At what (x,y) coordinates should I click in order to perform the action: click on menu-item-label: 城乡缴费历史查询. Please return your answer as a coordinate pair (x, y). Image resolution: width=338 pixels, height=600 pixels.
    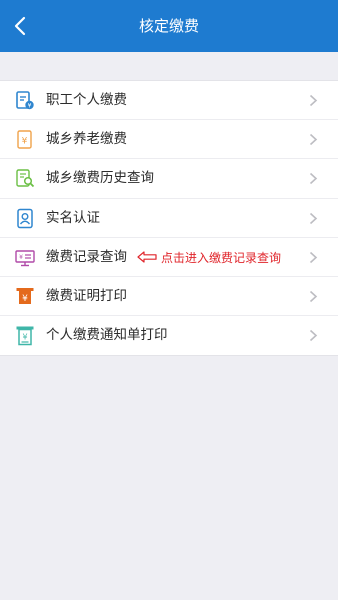
    Looking at the image, I should click on (100, 178).